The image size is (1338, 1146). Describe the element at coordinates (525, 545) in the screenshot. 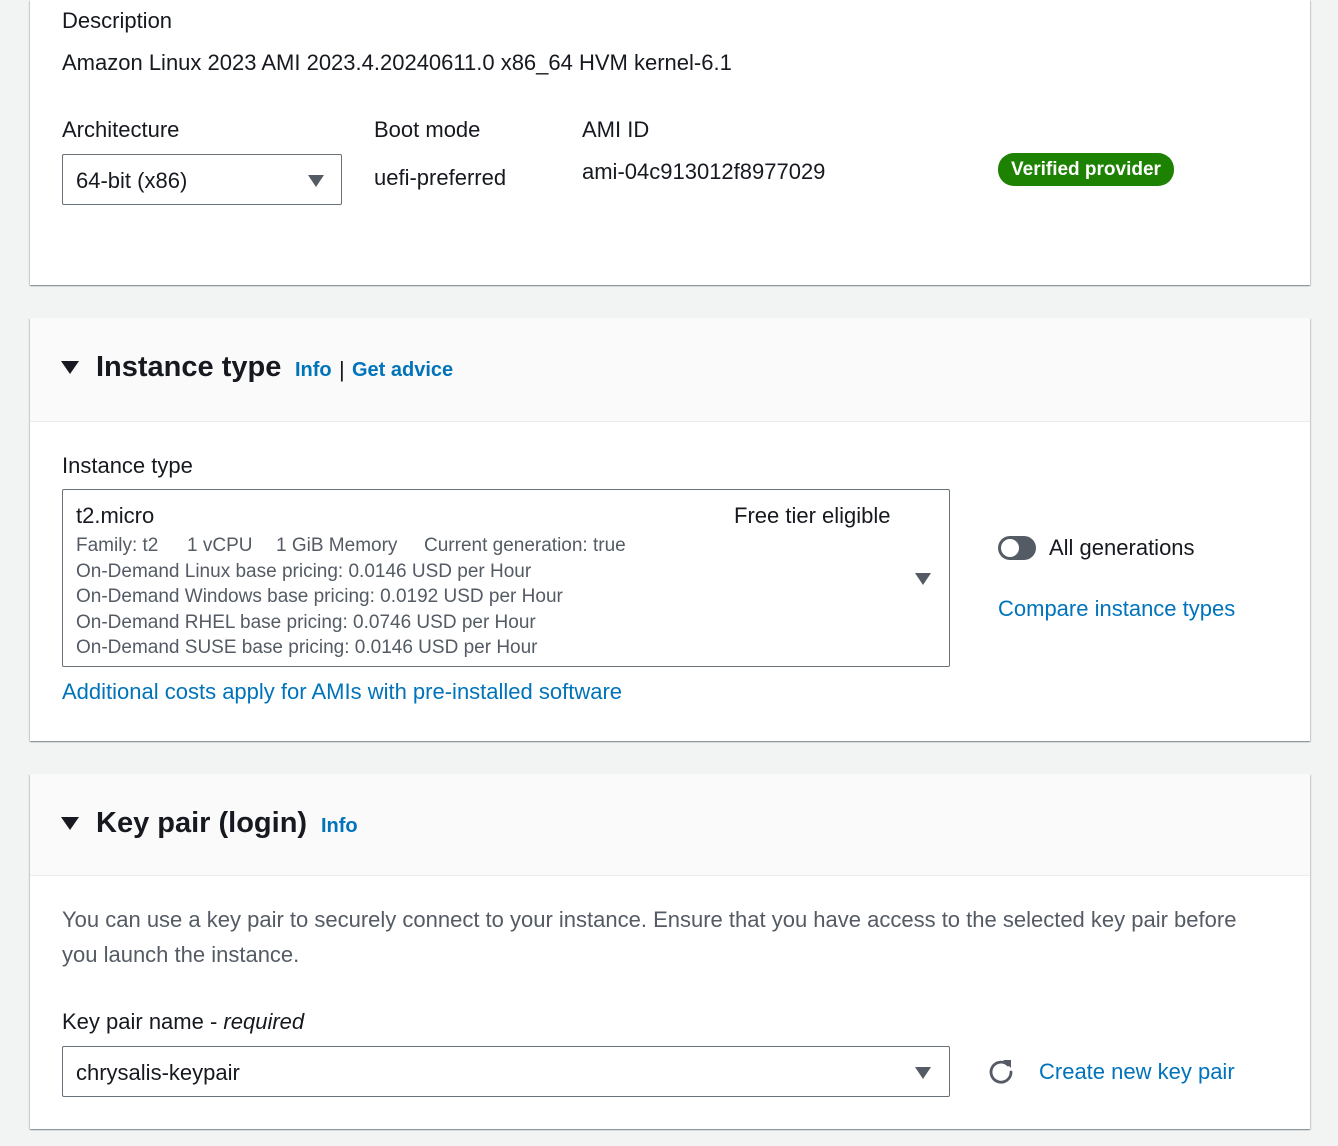

I see `instance-current-generation: Current generation: true` at that location.